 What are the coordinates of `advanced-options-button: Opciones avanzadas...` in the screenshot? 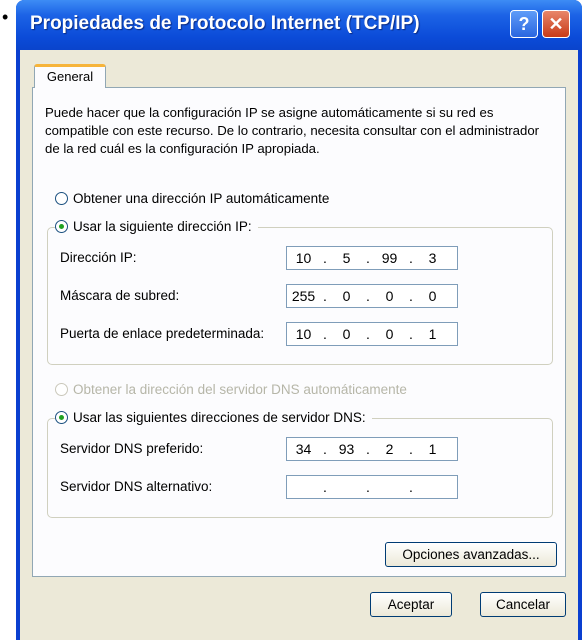 It's located at (471, 554).